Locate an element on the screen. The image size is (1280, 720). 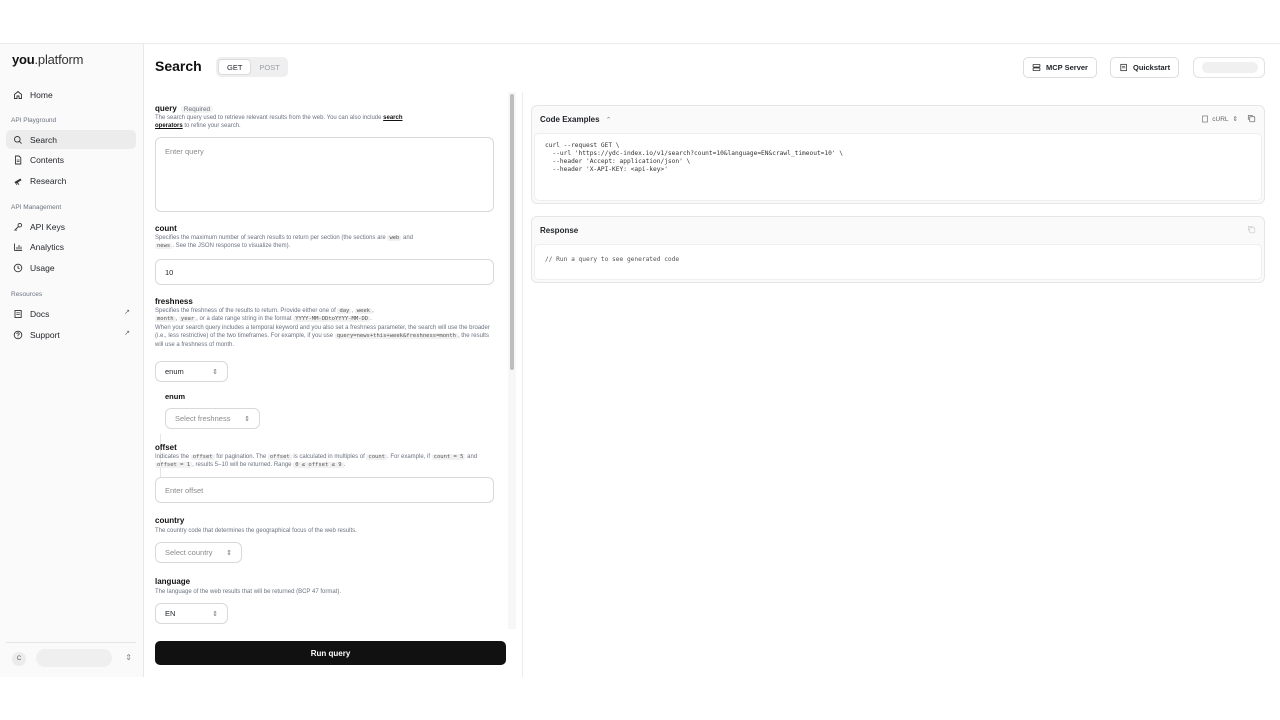
response-header: Response is located at coordinates (559, 230).